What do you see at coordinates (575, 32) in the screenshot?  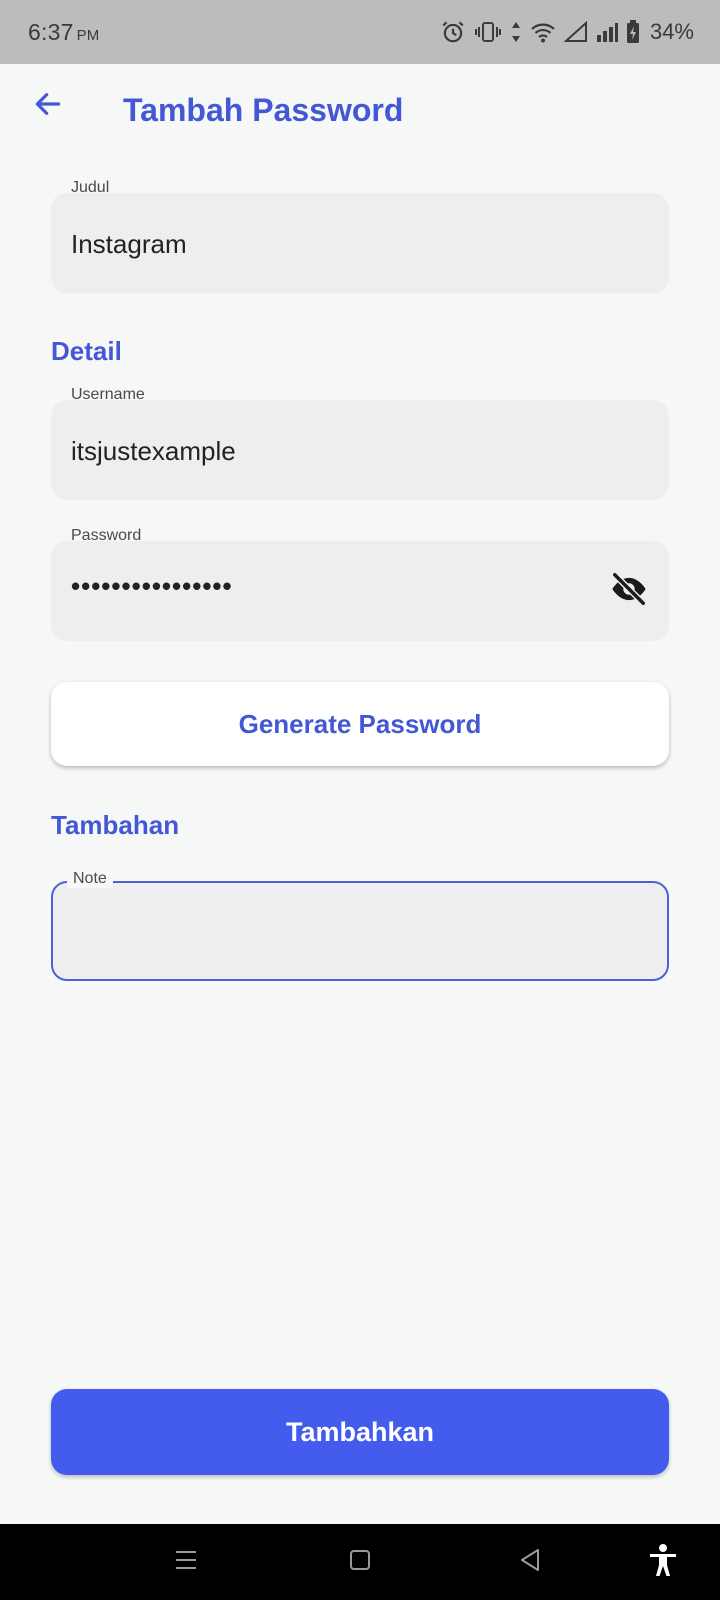 I see `signal-empty-icon` at bounding box center [575, 32].